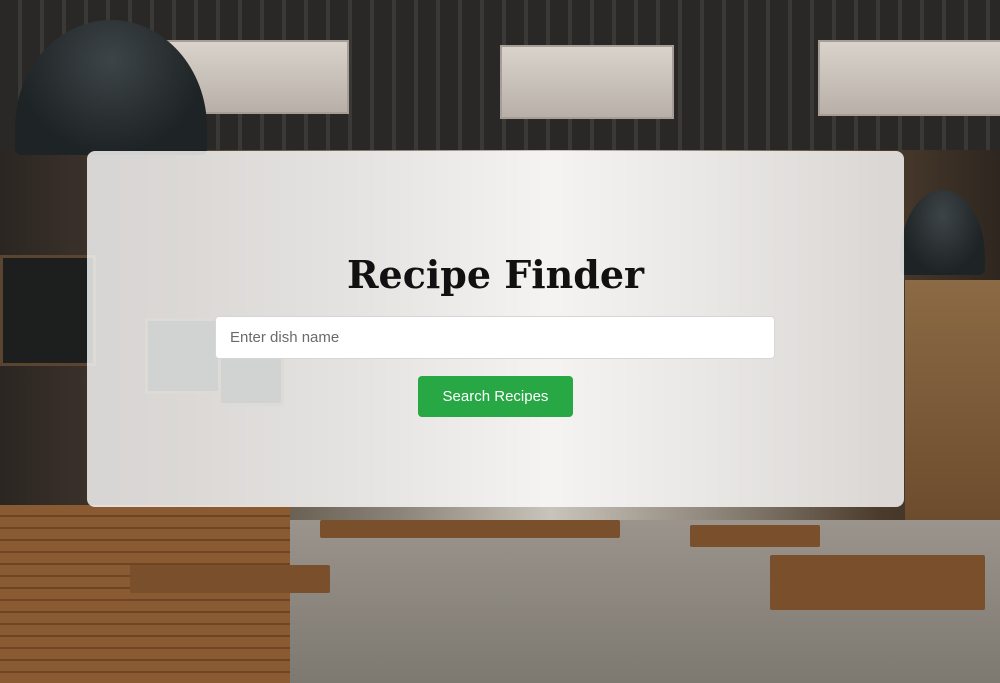 Image resolution: width=1000 pixels, height=683 pixels. I want to click on background-chalkboard, so click(48, 310).